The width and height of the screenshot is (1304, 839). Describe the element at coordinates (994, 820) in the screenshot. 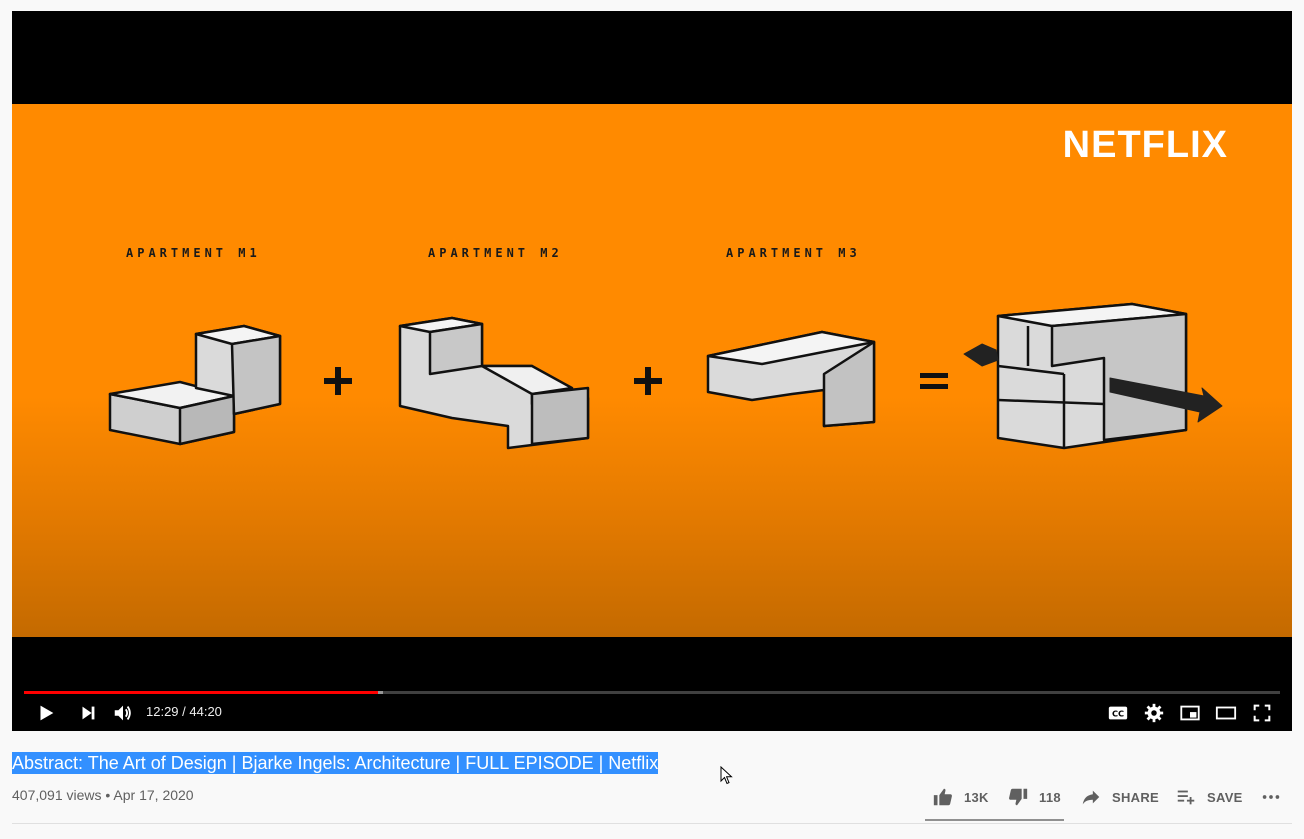

I see `sentiment-bar` at that location.